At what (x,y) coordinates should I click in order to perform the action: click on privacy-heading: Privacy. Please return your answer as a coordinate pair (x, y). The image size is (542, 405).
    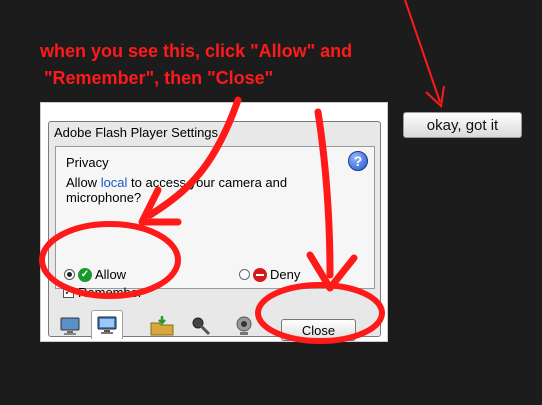
    Looking at the image, I should click on (87, 162).